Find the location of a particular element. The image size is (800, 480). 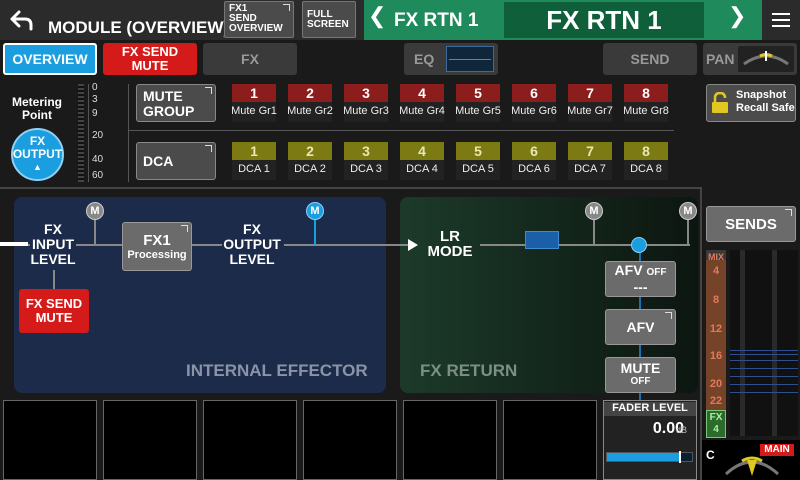

tab-fx-send-mute: FX SEND MUTE is located at coordinates (150, 59).